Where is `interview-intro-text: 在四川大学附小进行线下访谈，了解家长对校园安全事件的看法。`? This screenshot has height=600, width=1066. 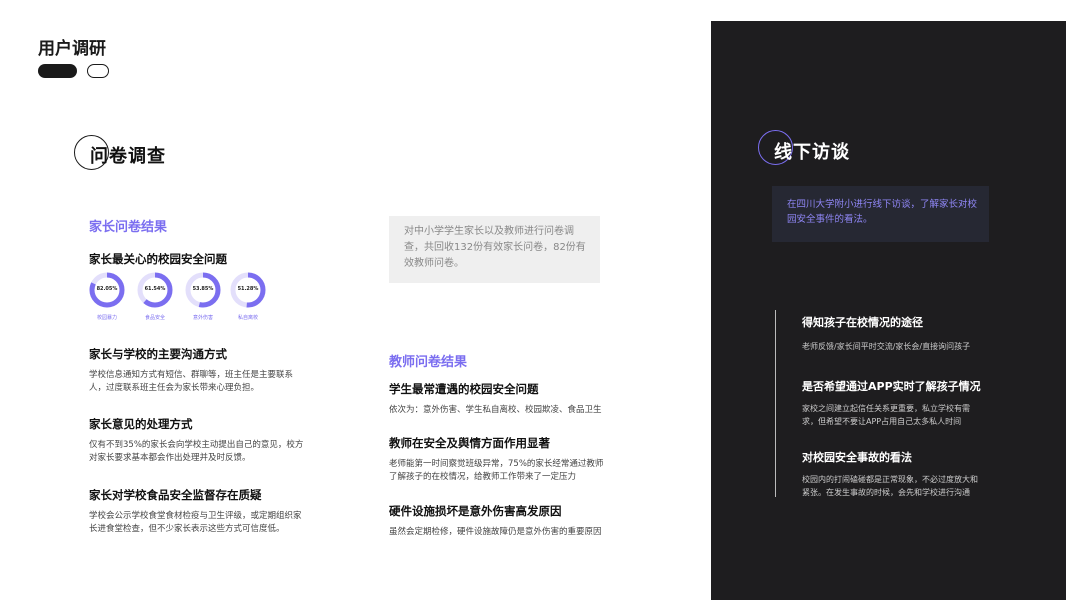 interview-intro-text: 在四川大学附小进行线下访谈，了解家长对校园安全事件的看法。 is located at coordinates (882, 212).